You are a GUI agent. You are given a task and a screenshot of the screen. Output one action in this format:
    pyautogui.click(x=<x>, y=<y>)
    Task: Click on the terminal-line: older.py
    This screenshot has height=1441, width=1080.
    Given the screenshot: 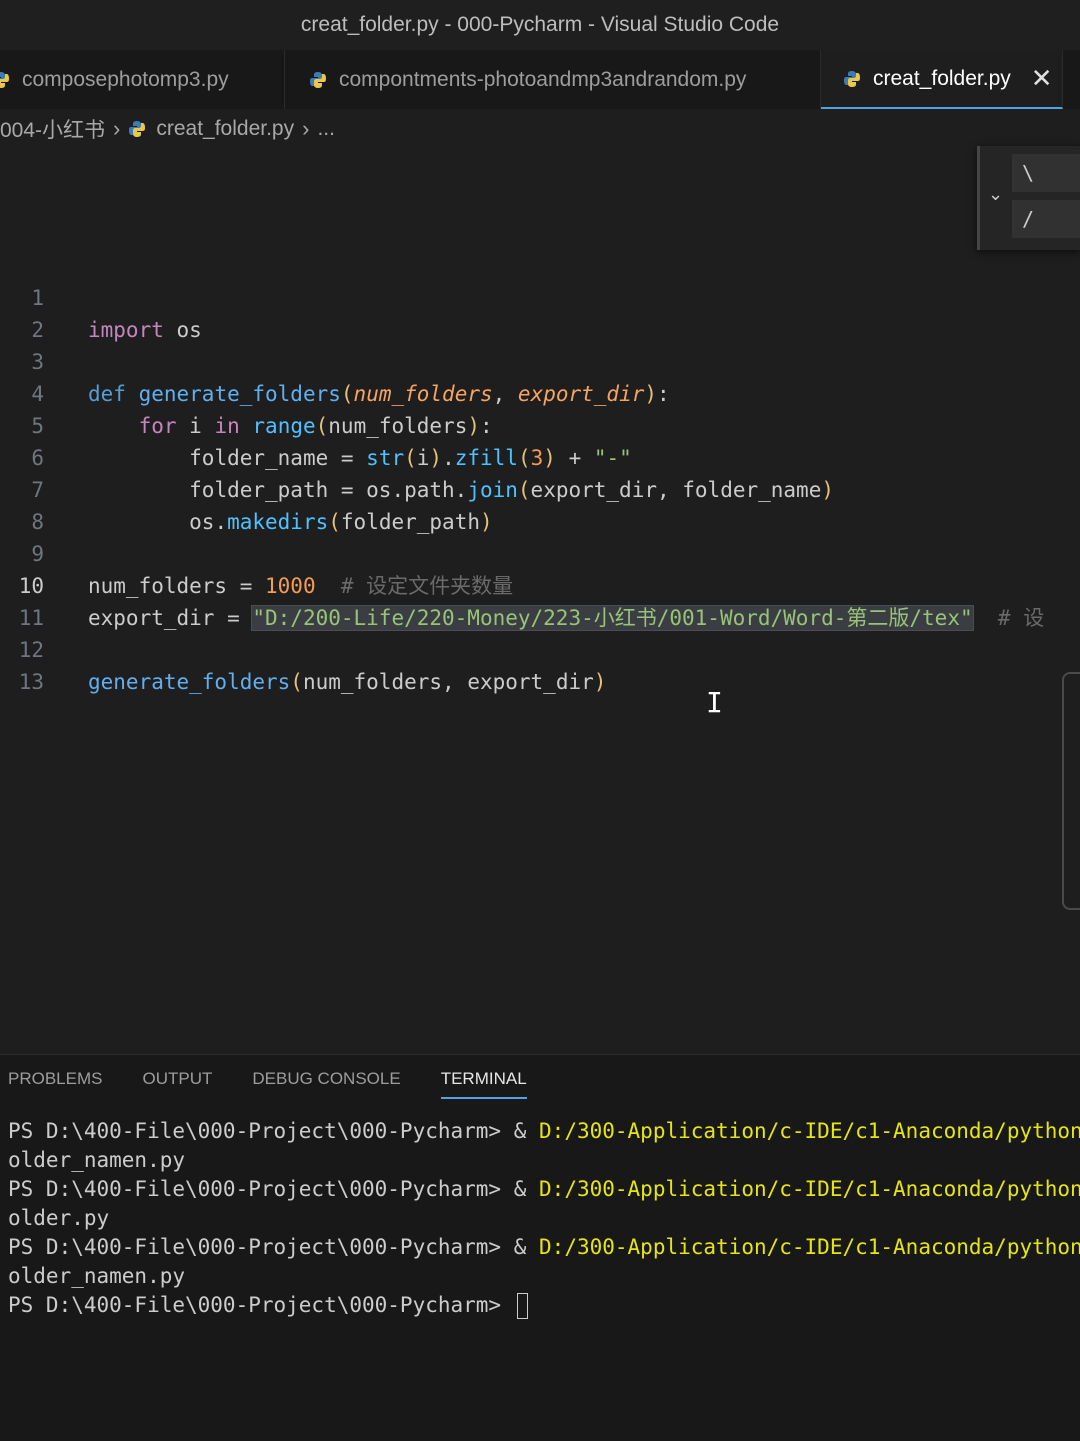 What is the action you would take?
    pyautogui.click(x=59, y=1218)
    